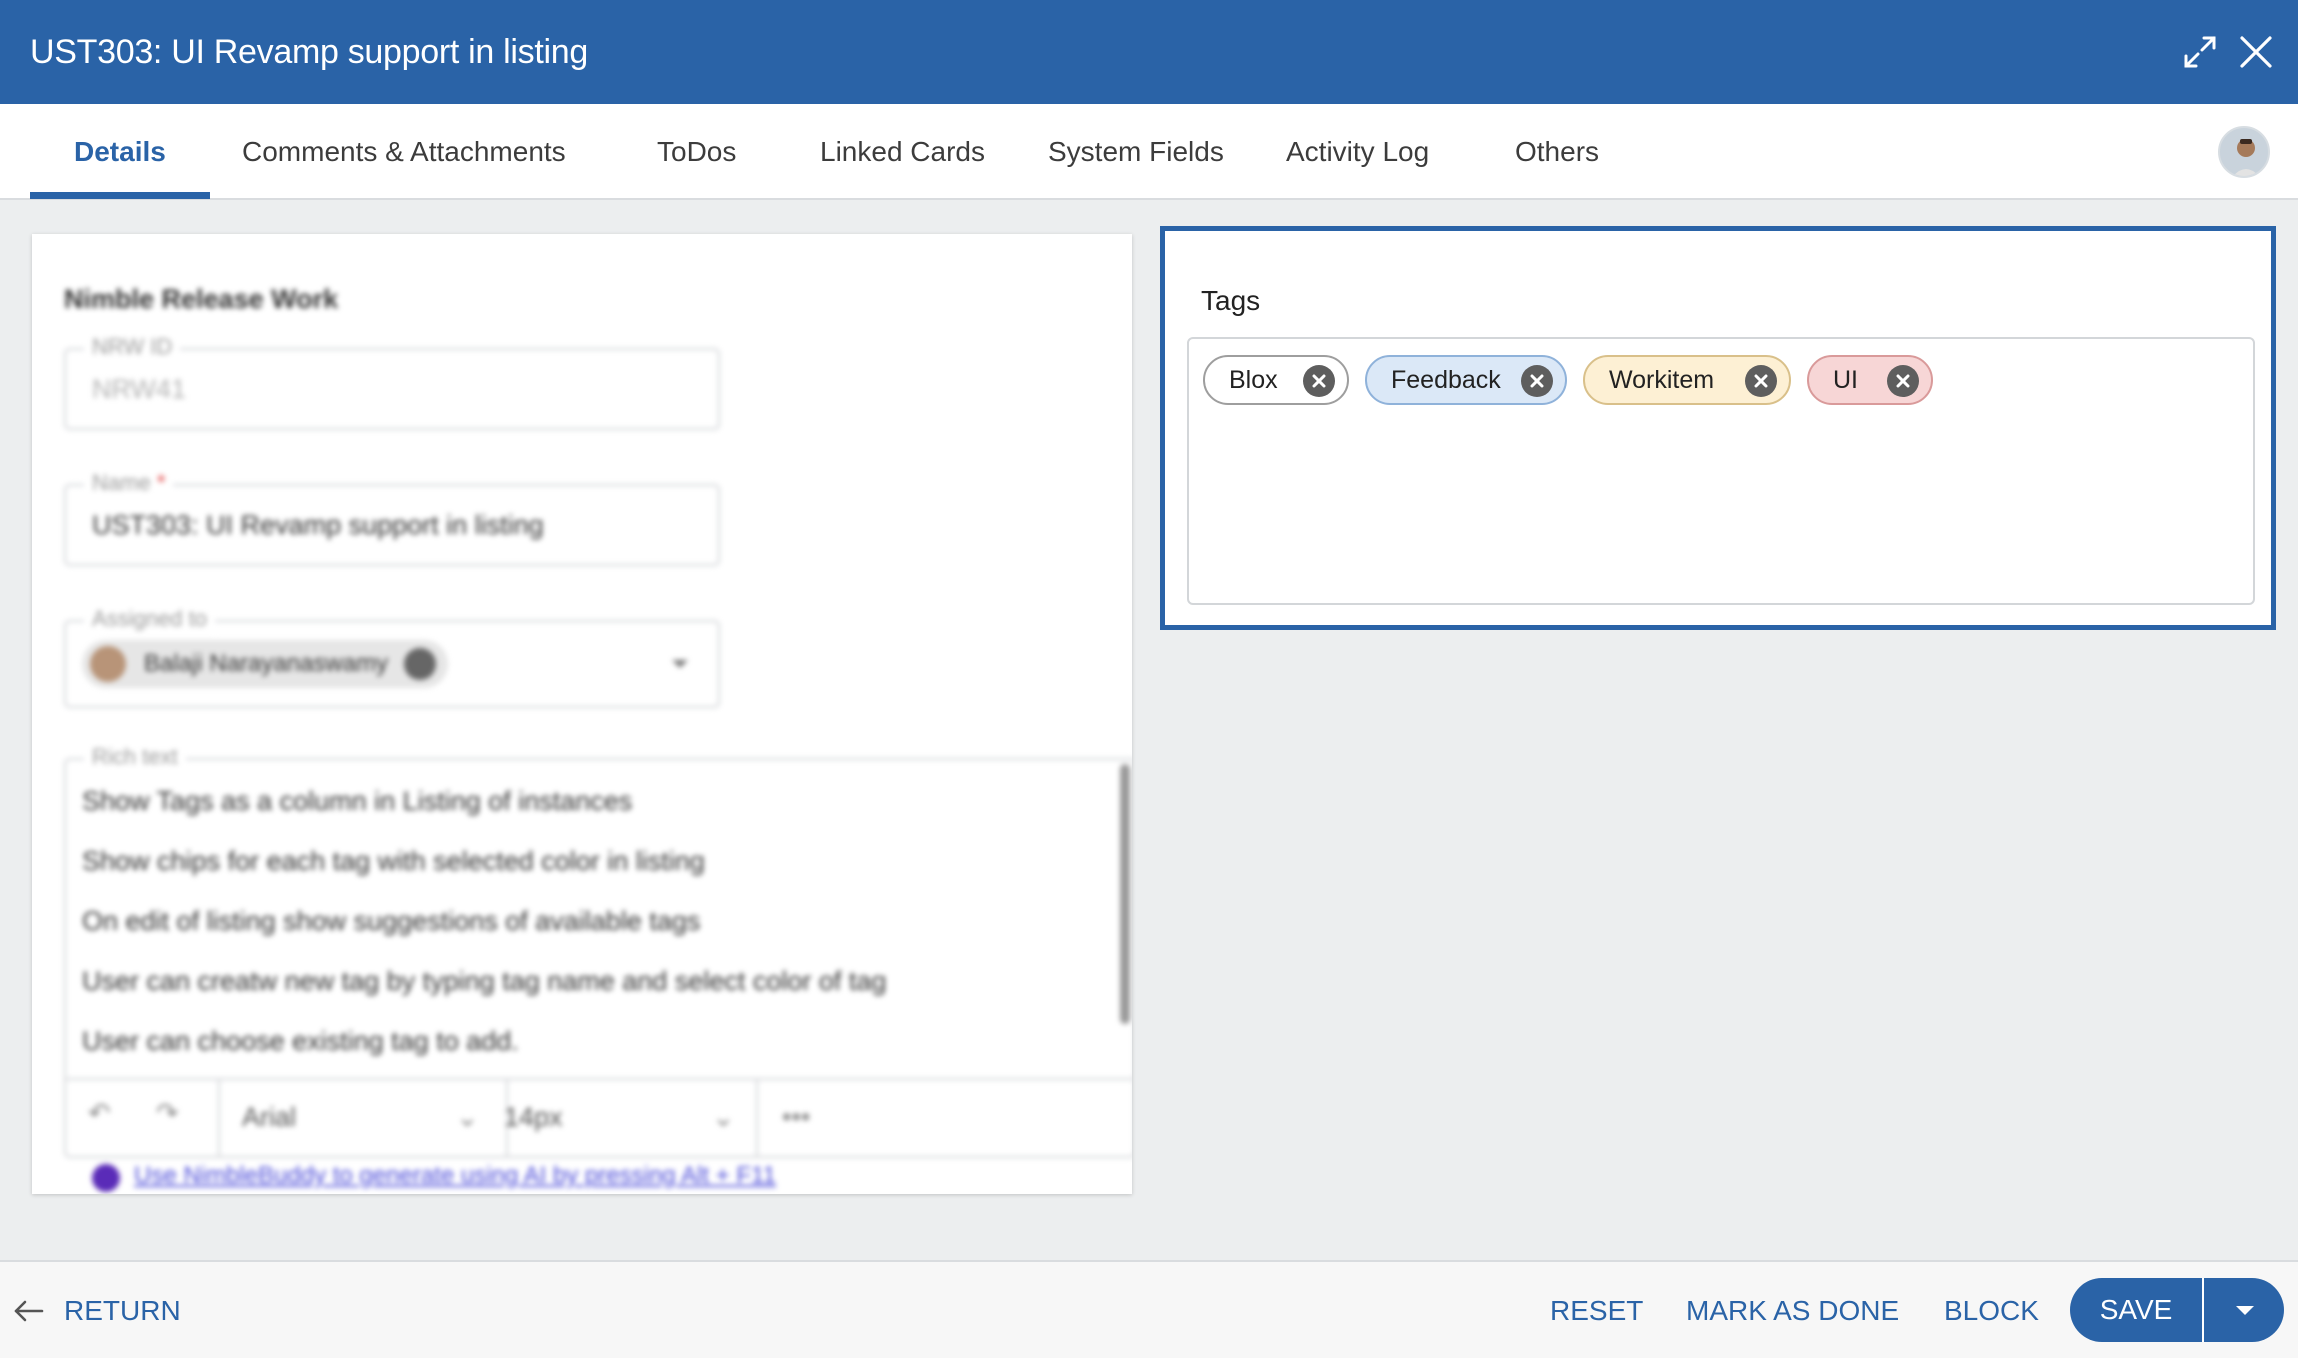 This screenshot has width=2298, height=1358. Describe the element at coordinates (120, 152) in the screenshot. I see `tab-details: Details` at that location.